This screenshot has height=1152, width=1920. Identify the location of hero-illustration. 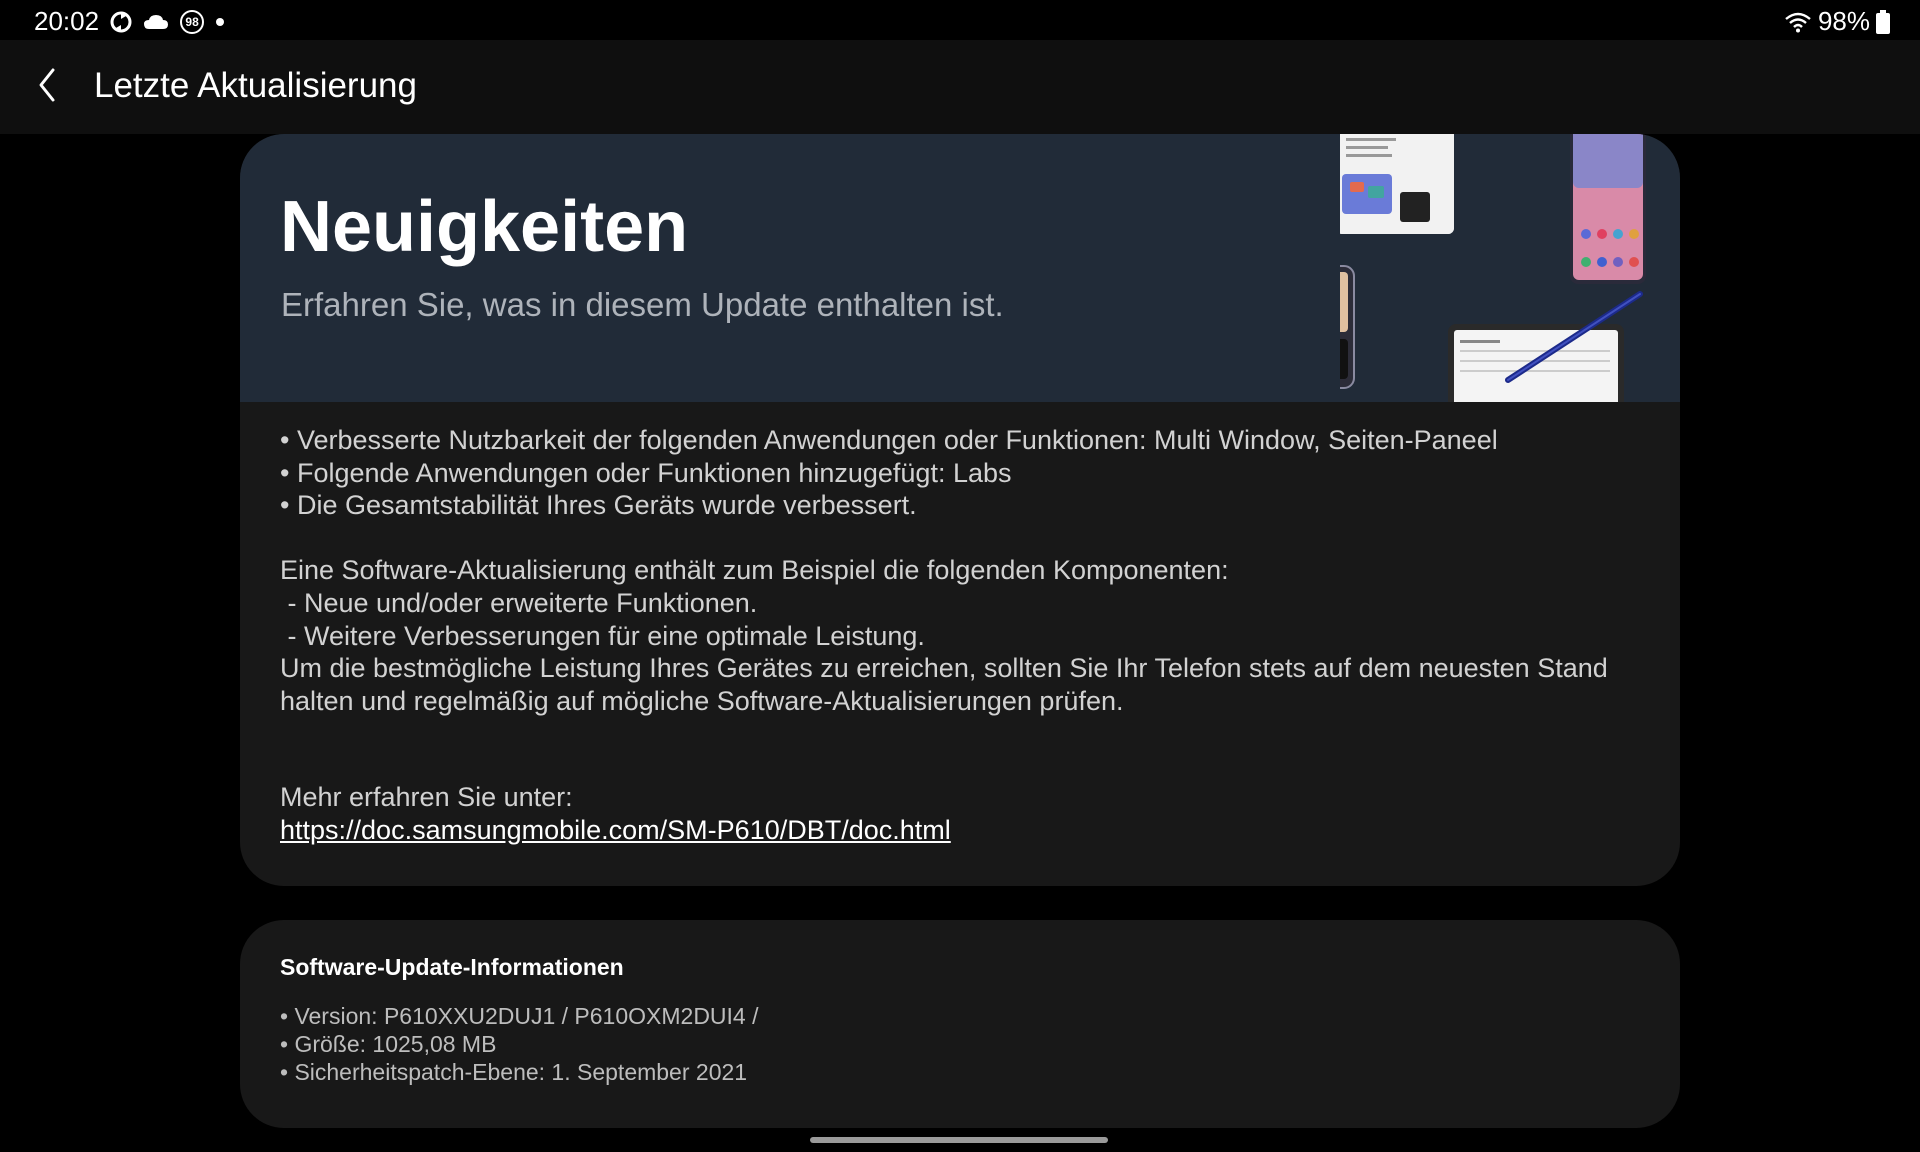
(1479, 274).